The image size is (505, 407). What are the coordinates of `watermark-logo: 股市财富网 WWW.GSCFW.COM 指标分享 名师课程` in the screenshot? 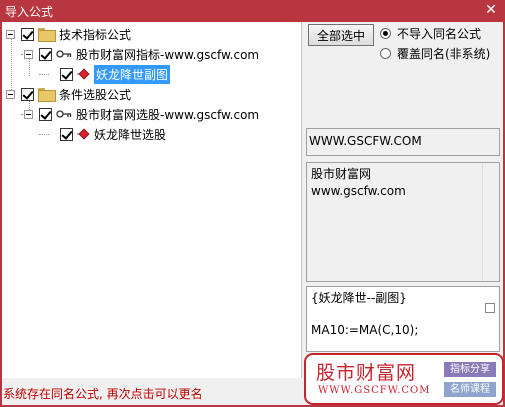 It's located at (404, 379).